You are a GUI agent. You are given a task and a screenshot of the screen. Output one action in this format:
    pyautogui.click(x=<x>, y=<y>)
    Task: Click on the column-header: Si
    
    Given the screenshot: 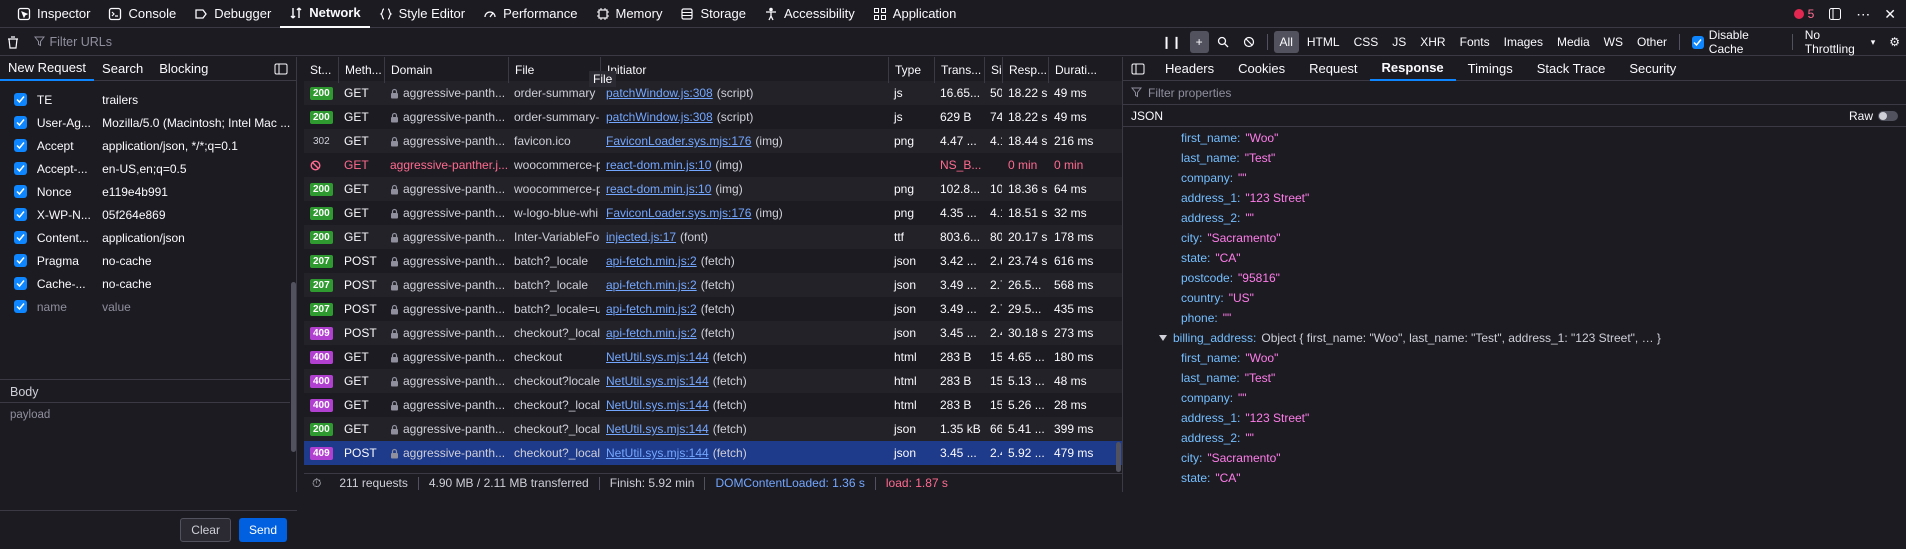 What is the action you would take?
    pyautogui.click(x=993, y=69)
    